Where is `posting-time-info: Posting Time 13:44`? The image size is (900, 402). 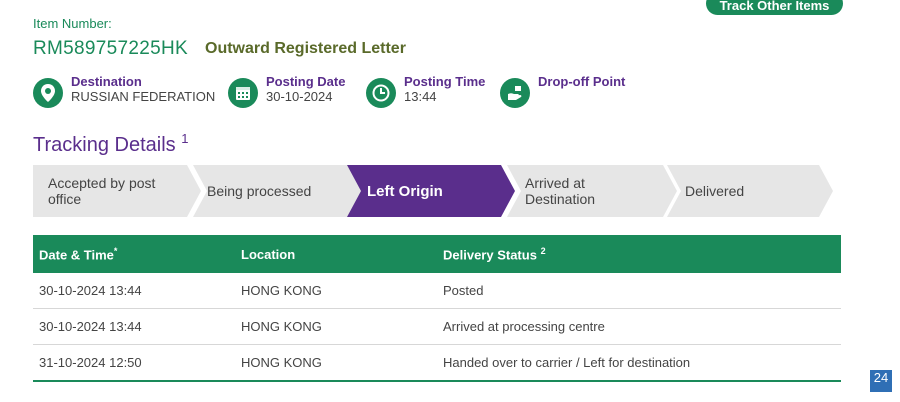 posting-time-info: Posting Time 13:44 is located at coordinates (425, 91).